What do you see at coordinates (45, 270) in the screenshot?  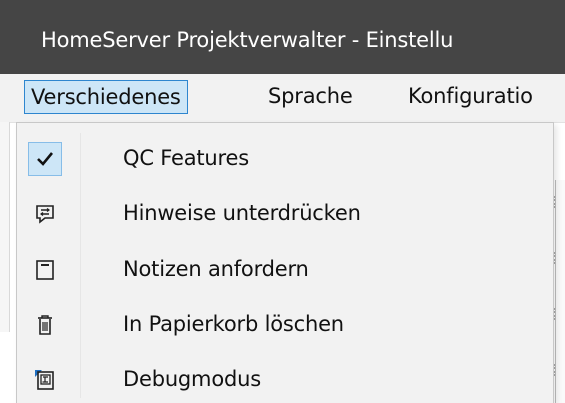 I see `note-icon` at bounding box center [45, 270].